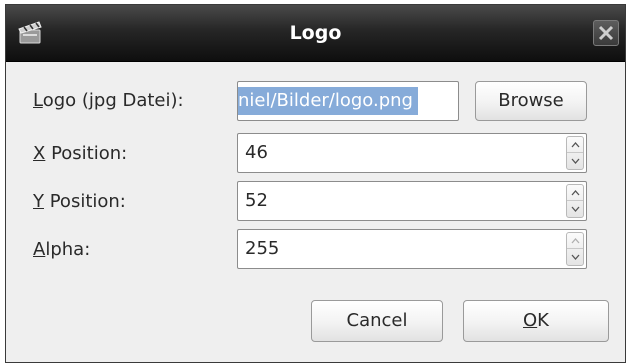 Image resolution: width=626 pixels, height=363 pixels. What do you see at coordinates (85, 201) in the screenshot?
I see `y-label-text: Position:` at bounding box center [85, 201].